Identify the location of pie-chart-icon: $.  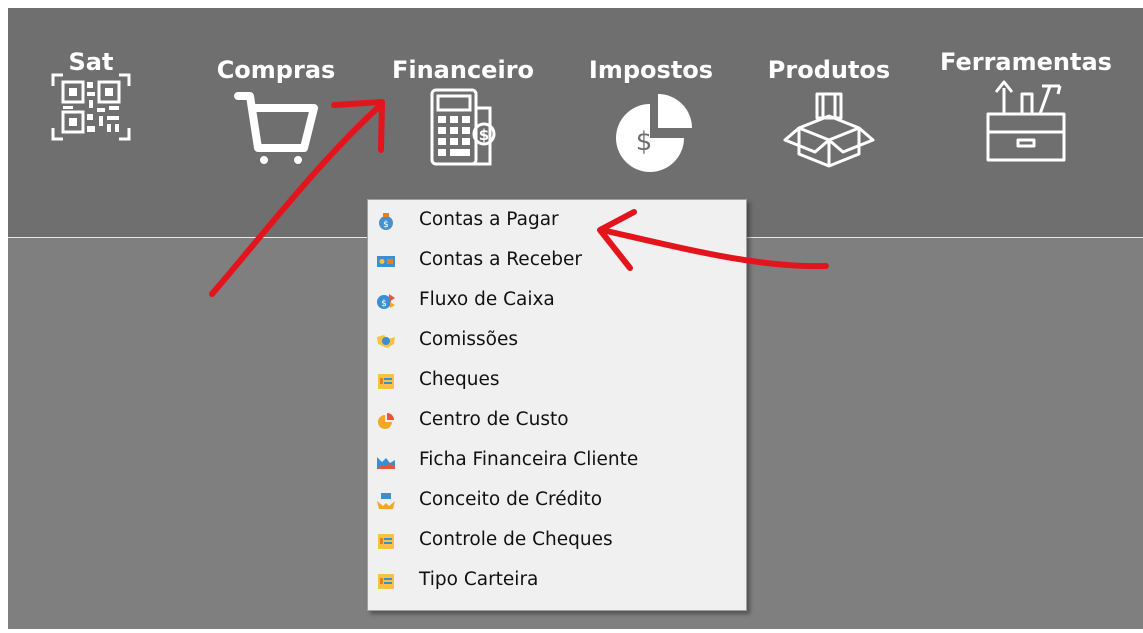
(654, 133).